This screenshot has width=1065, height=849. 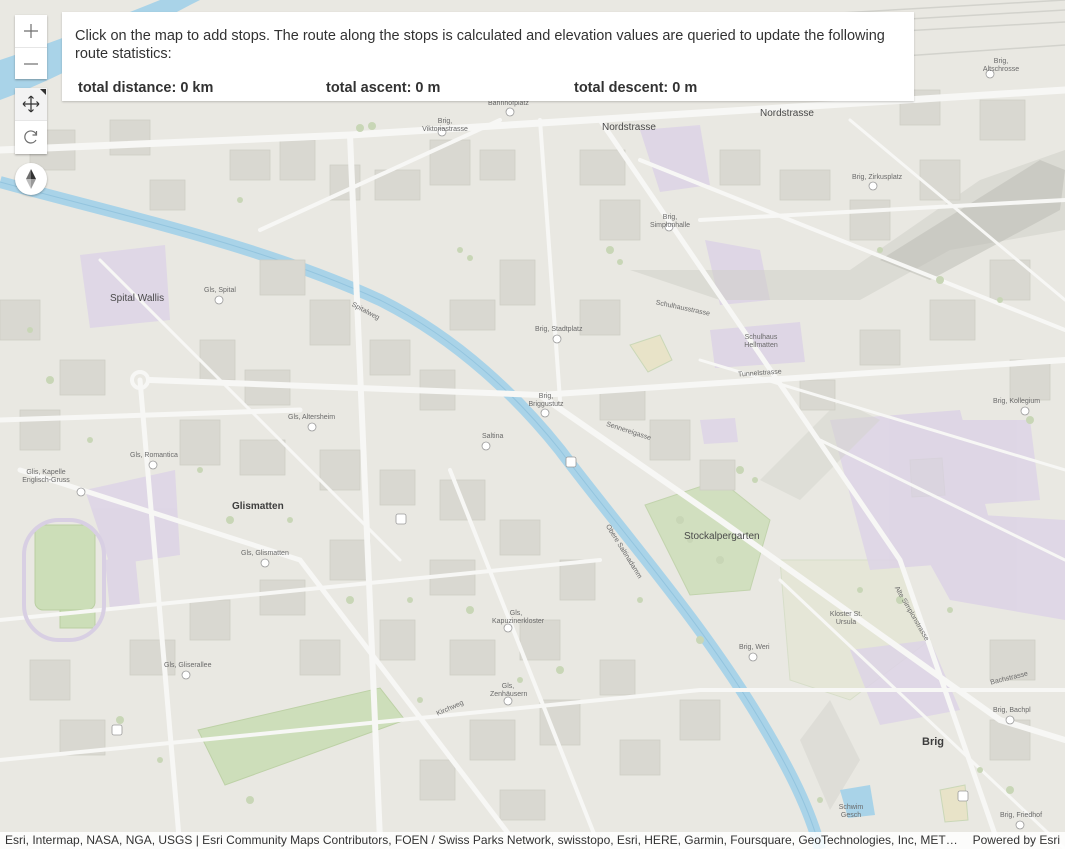 I want to click on label-bachpl: Brig, Bachpl, so click(x=1012, y=710).